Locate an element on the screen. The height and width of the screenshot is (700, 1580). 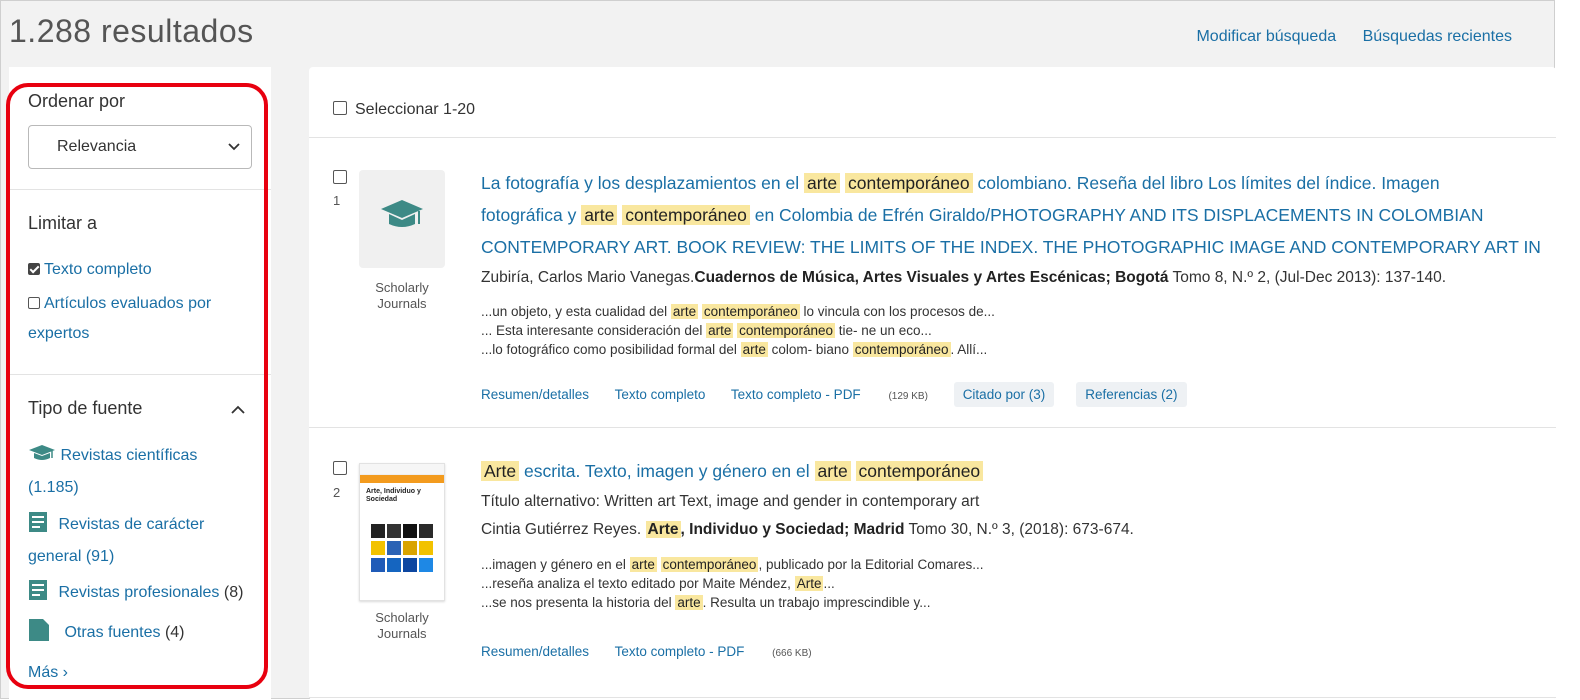
result-thumbnail is located at coordinates (402, 219).